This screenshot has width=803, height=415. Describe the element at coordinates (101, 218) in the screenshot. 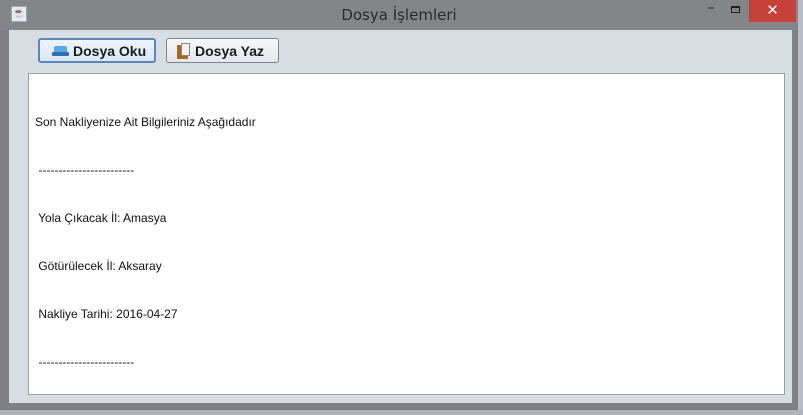

I see `output-line-origin: Yola Çıkacak İl: Amasya` at that location.